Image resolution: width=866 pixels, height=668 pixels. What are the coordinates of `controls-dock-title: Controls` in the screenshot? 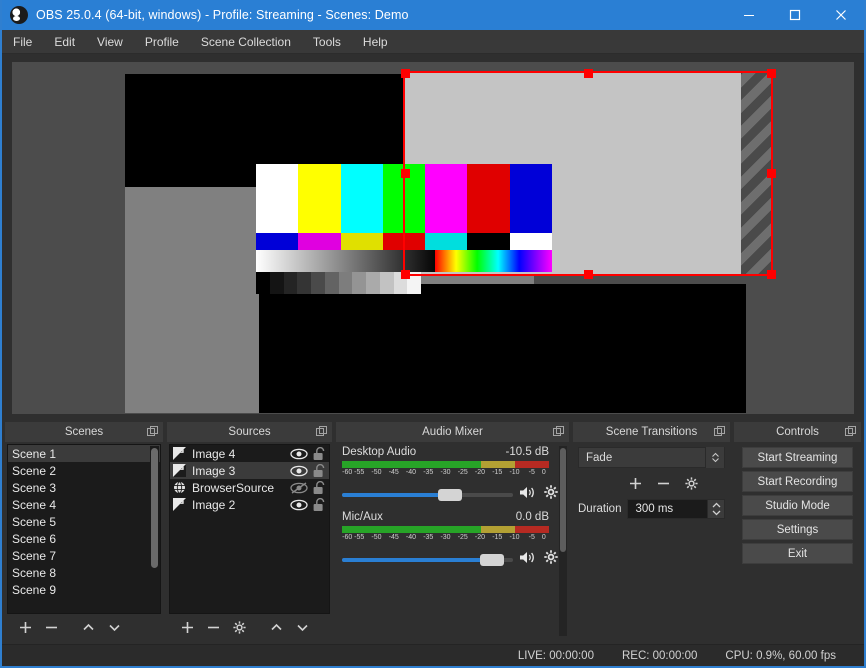 It's located at (797, 432).